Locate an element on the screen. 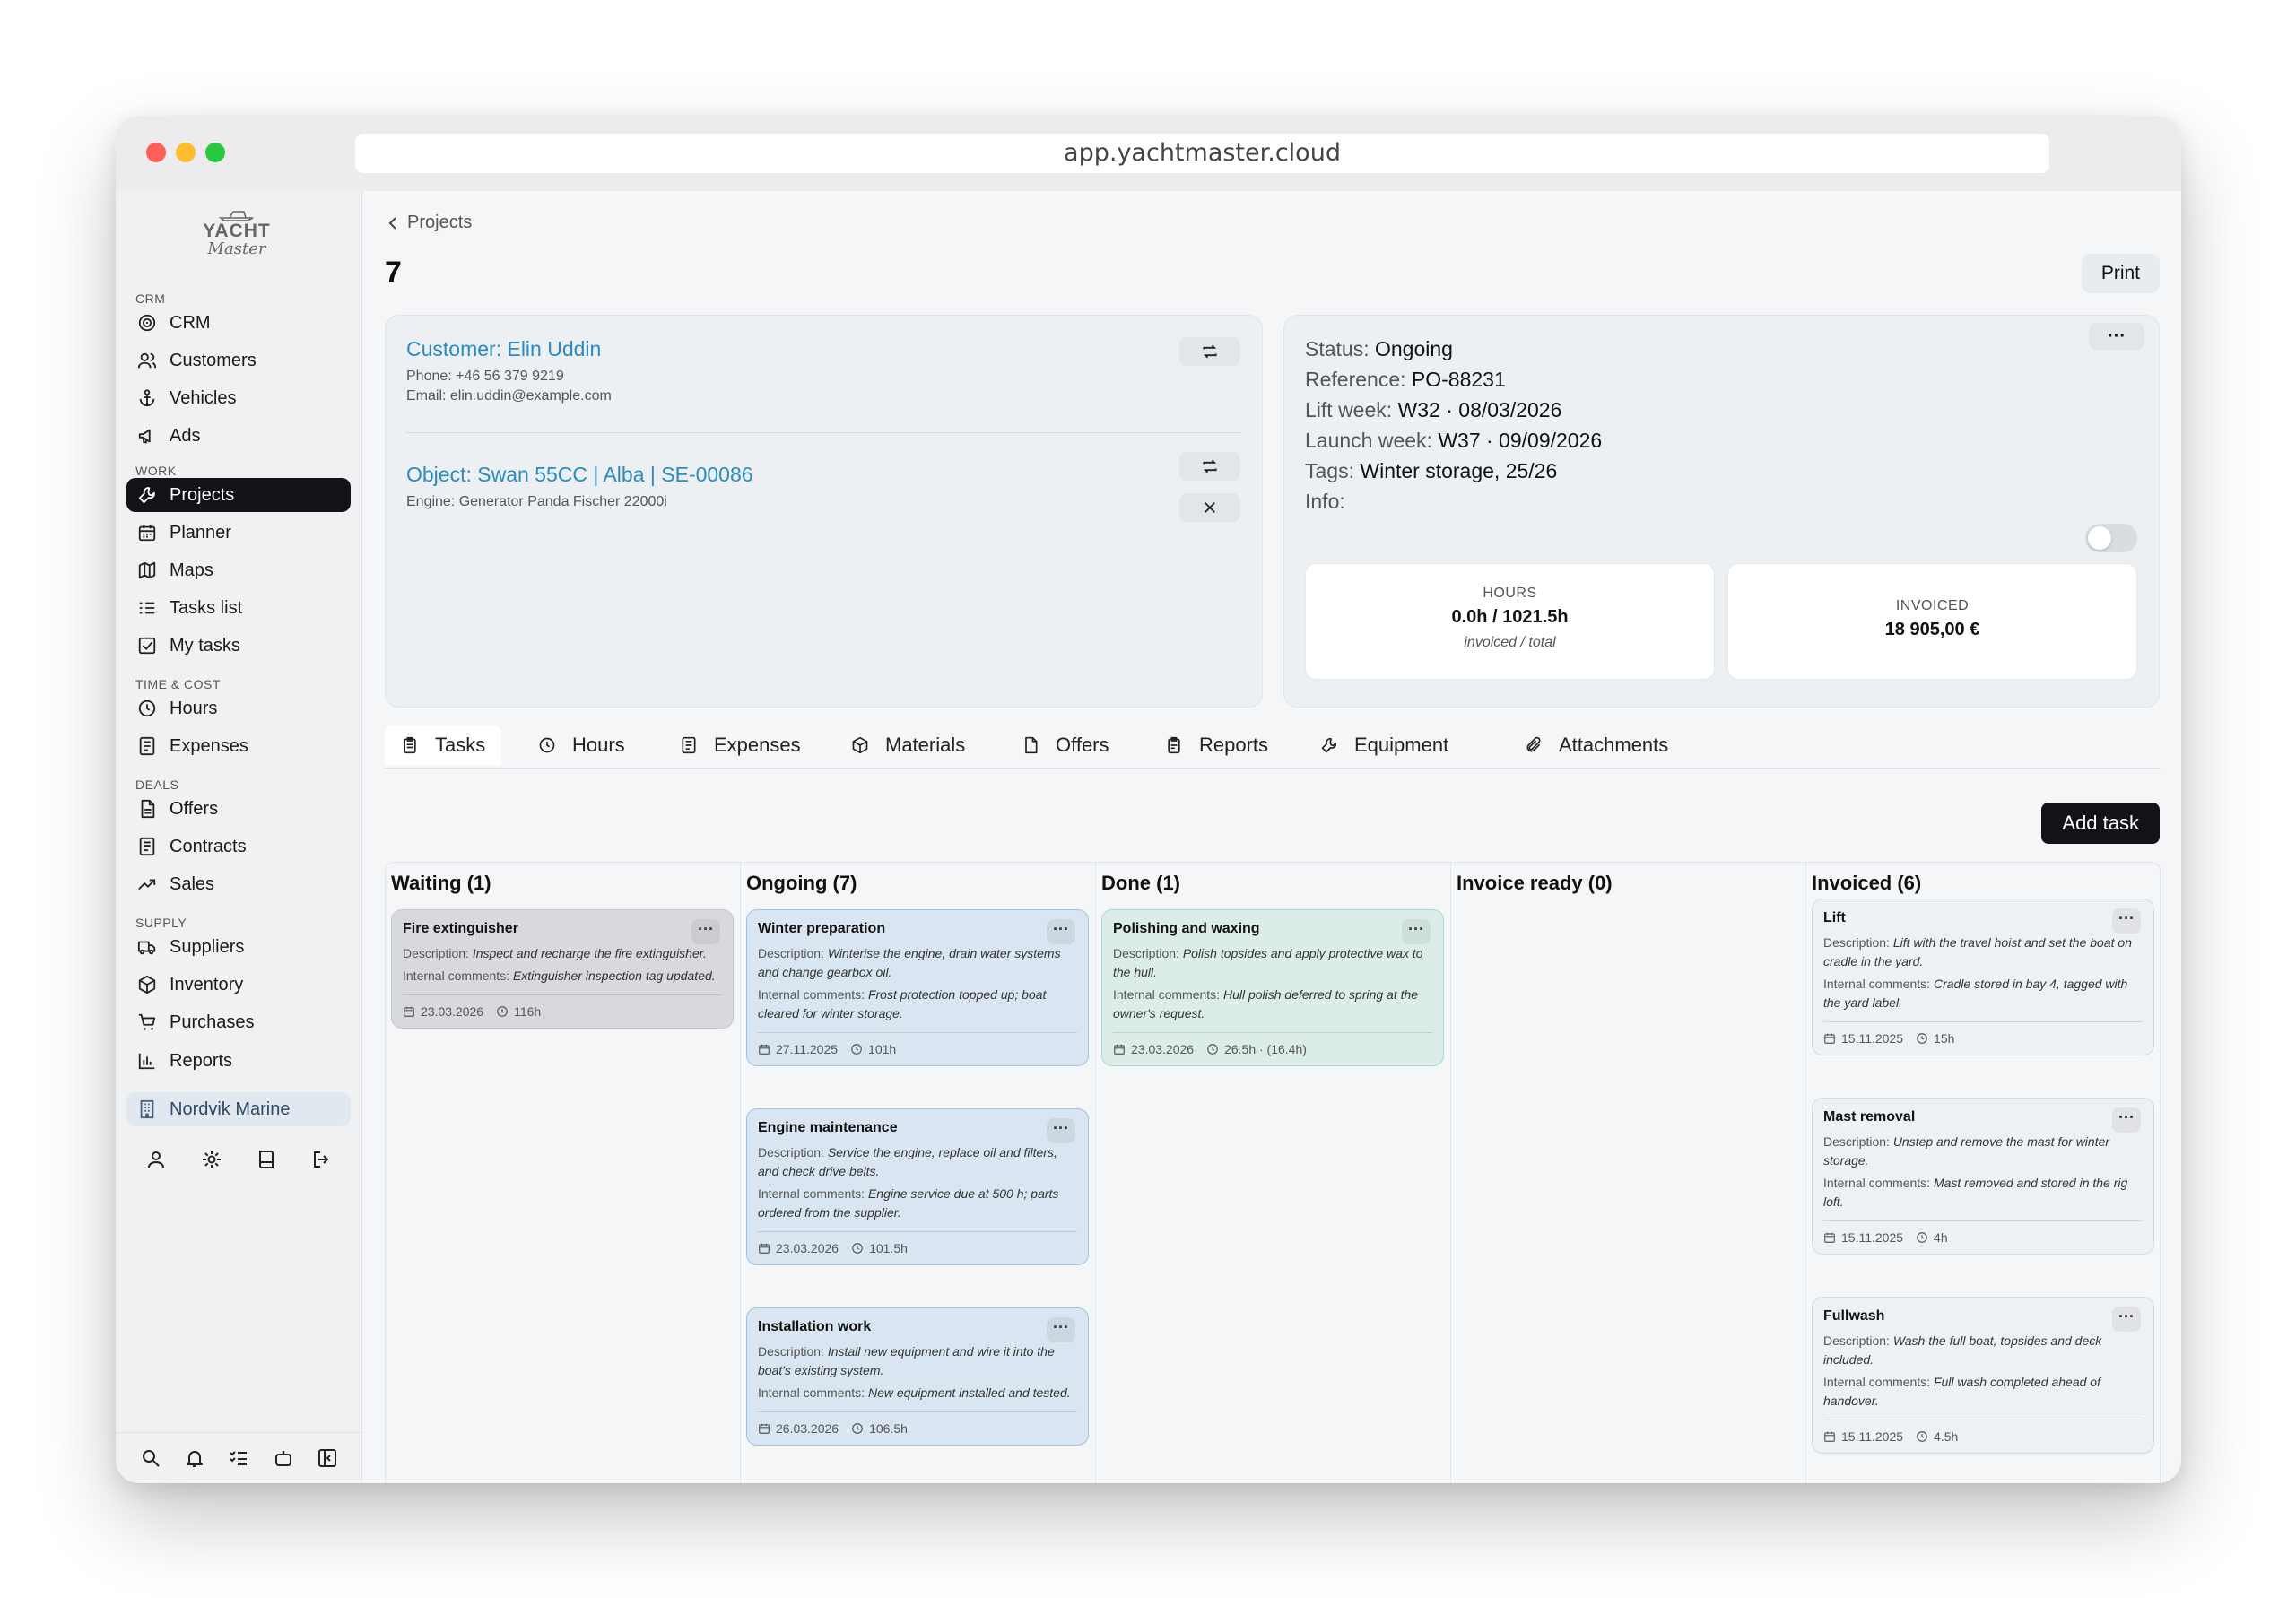  tab-attachments: Attachments is located at coordinates (1596, 745).